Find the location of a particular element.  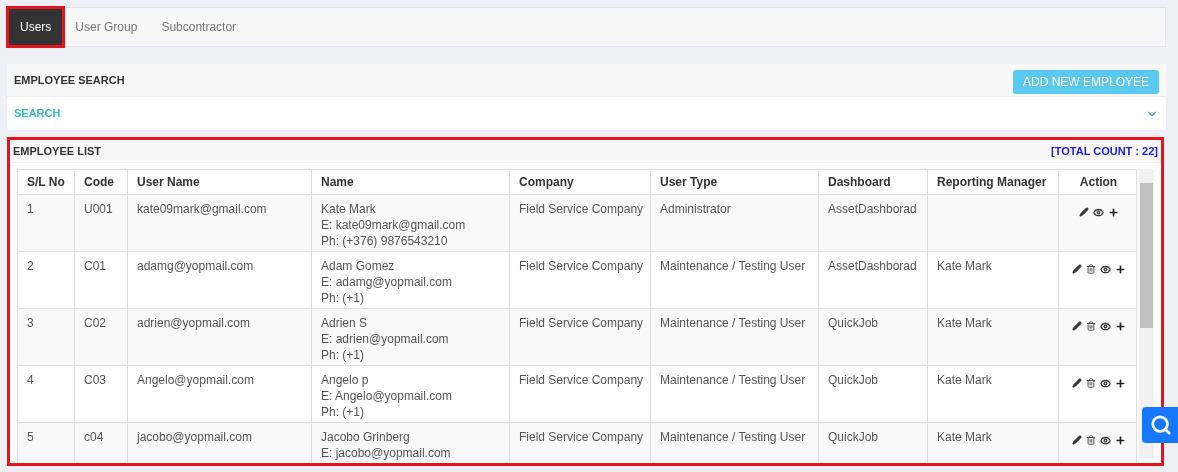

table-cell: C01 is located at coordinates (95, 266).